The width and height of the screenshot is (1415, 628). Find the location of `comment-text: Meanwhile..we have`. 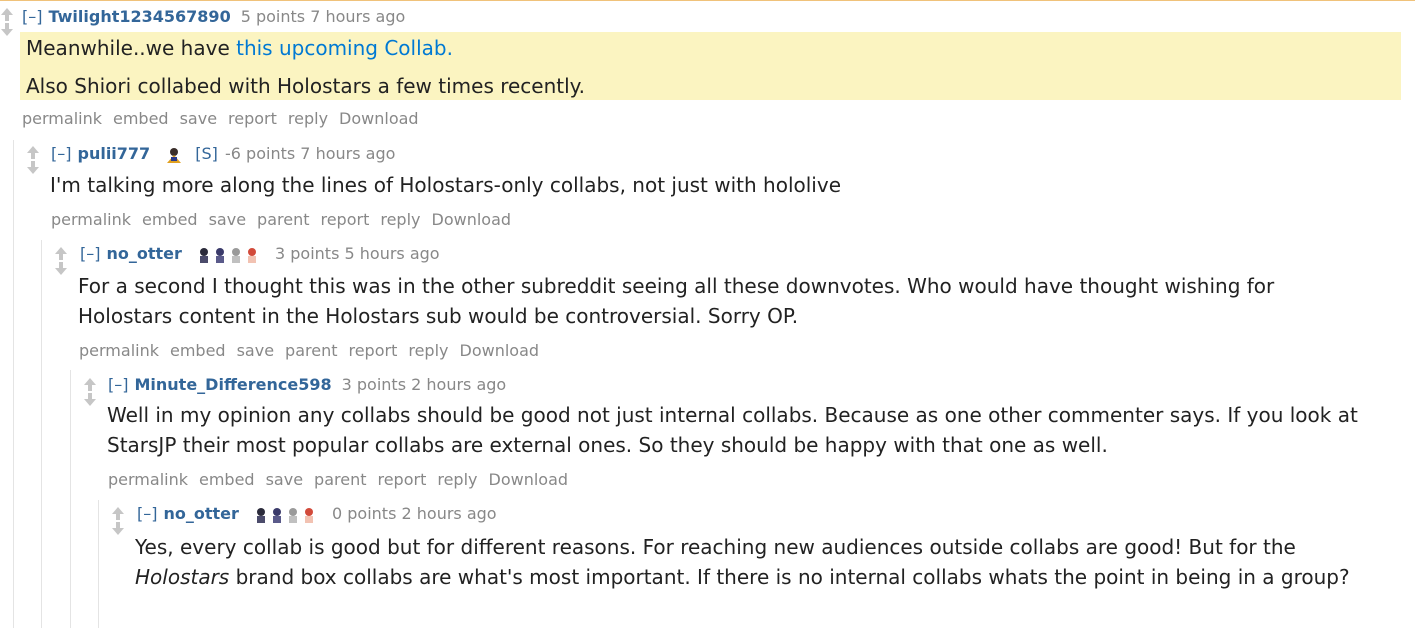

comment-text: Meanwhile..we have is located at coordinates (131, 48).